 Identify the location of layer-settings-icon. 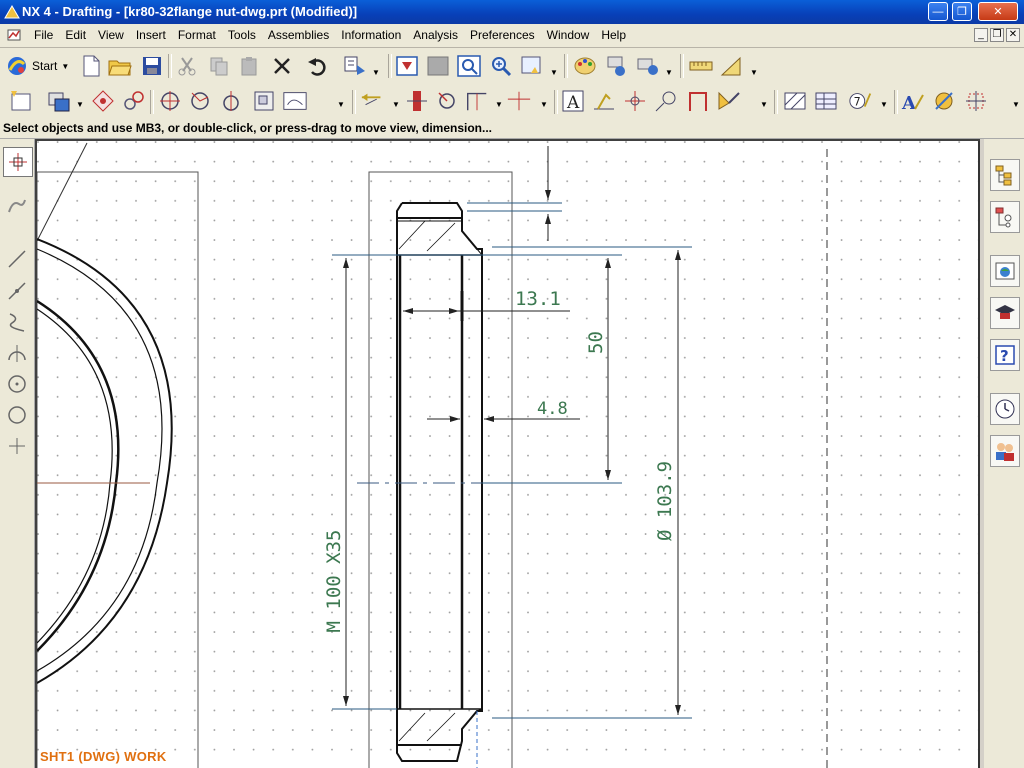
(616, 66).